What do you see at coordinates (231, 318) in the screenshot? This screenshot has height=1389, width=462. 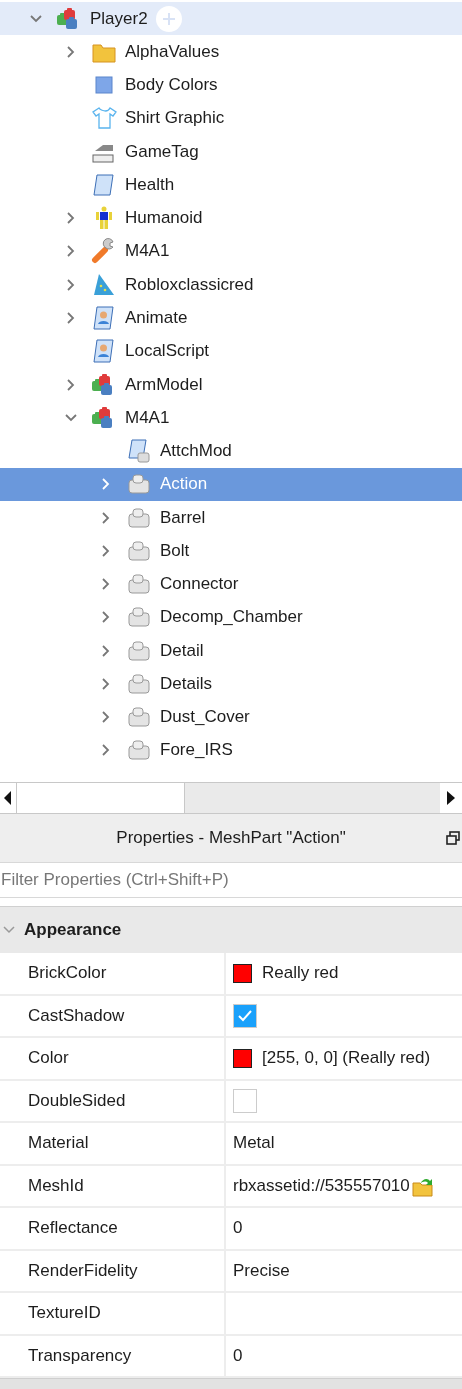 I see `tree-item: Animate` at bounding box center [231, 318].